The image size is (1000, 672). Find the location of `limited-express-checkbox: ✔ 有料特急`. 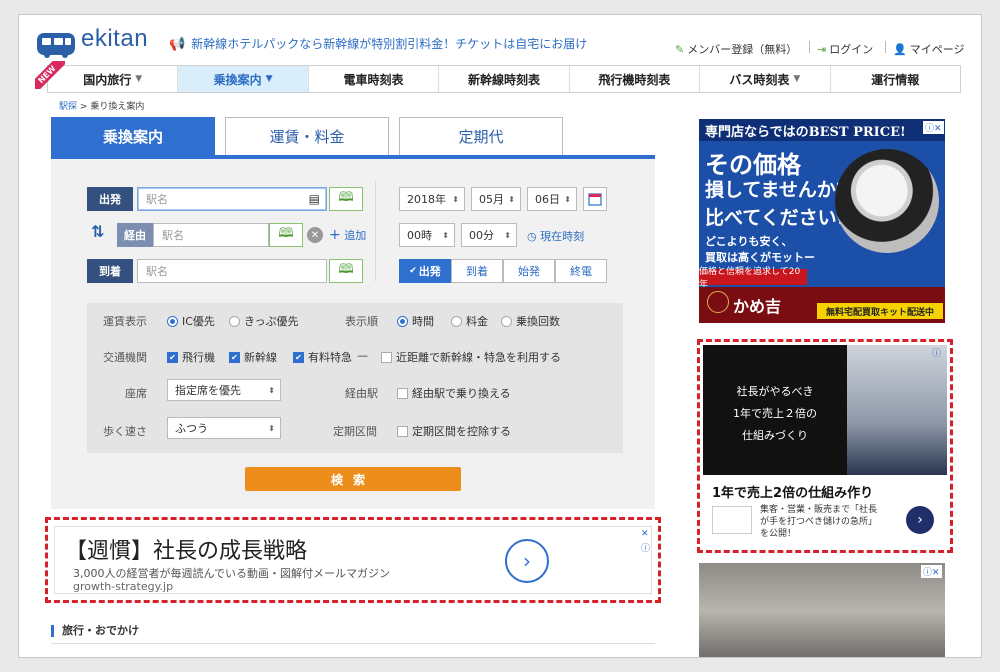

limited-express-checkbox: ✔ 有料特急 is located at coordinates (322, 357).